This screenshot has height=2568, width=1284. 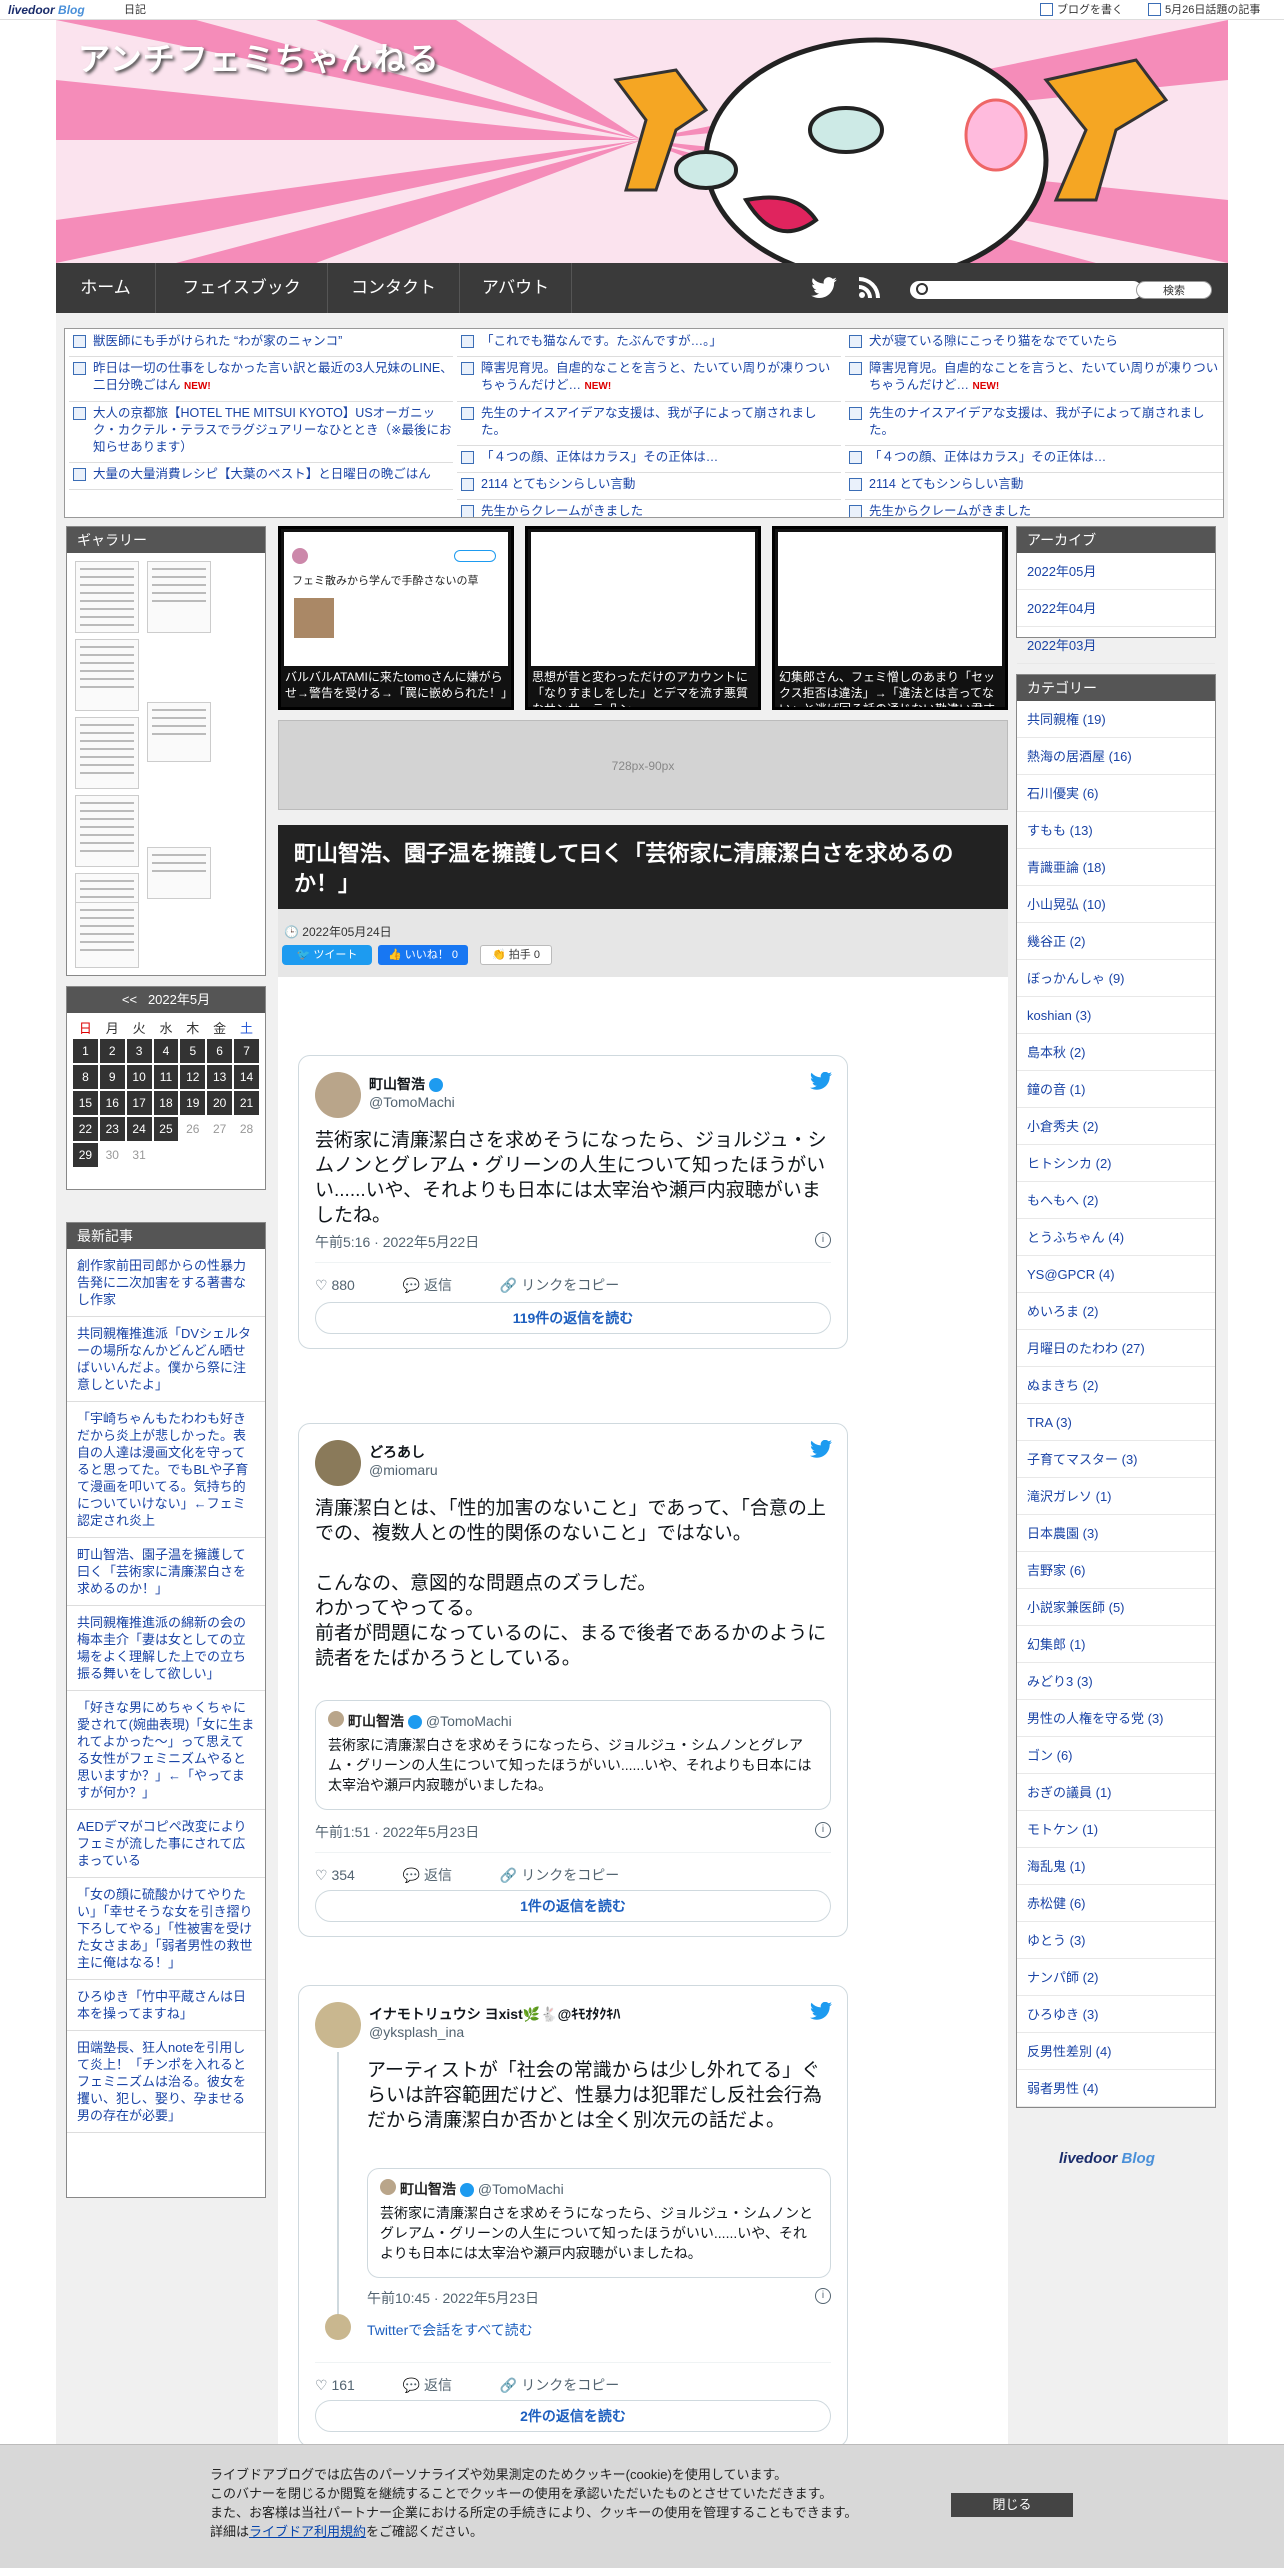 What do you see at coordinates (870, 290) in the screenshot?
I see `rss-icon` at bounding box center [870, 290].